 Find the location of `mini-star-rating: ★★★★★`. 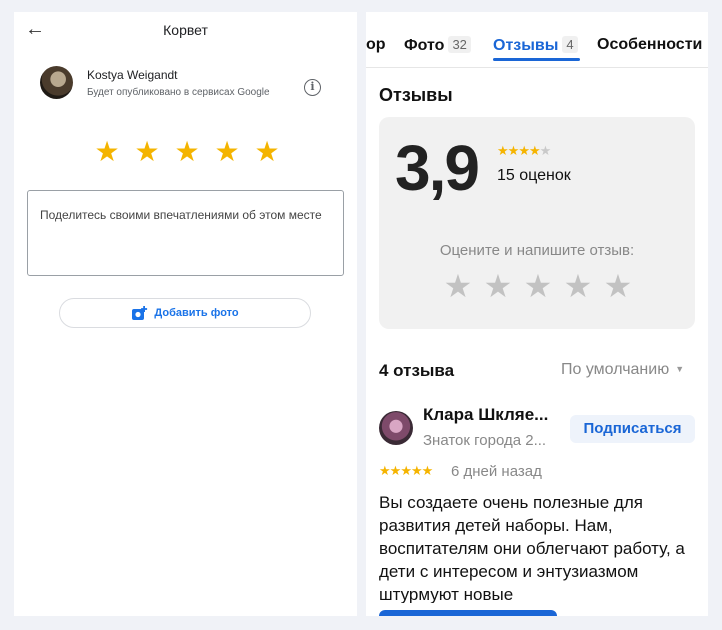

mini-star-rating: ★★★★★ is located at coordinates (524, 151).